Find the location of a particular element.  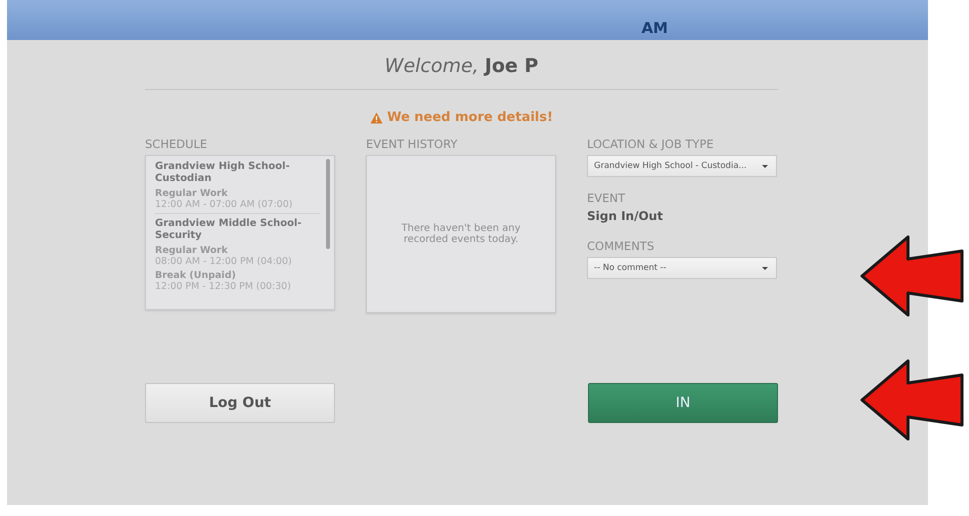

log-out-button: Log Out is located at coordinates (240, 403).